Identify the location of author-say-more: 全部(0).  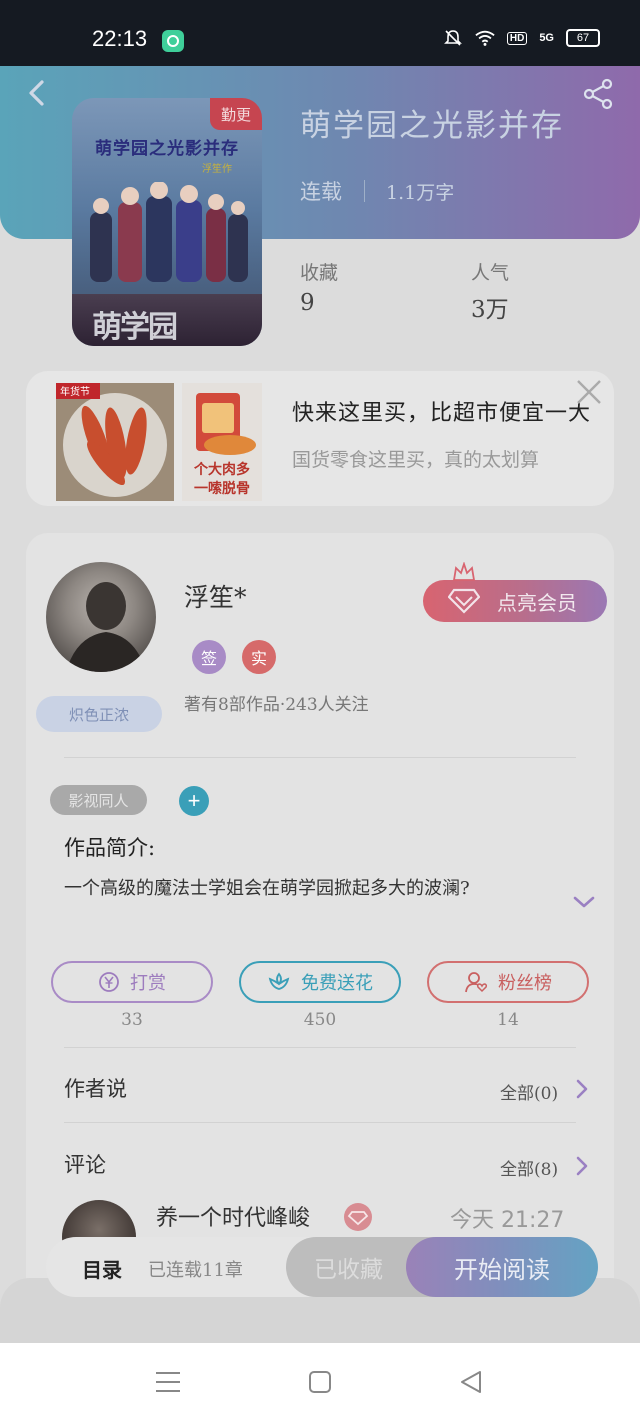
(529, 1091).